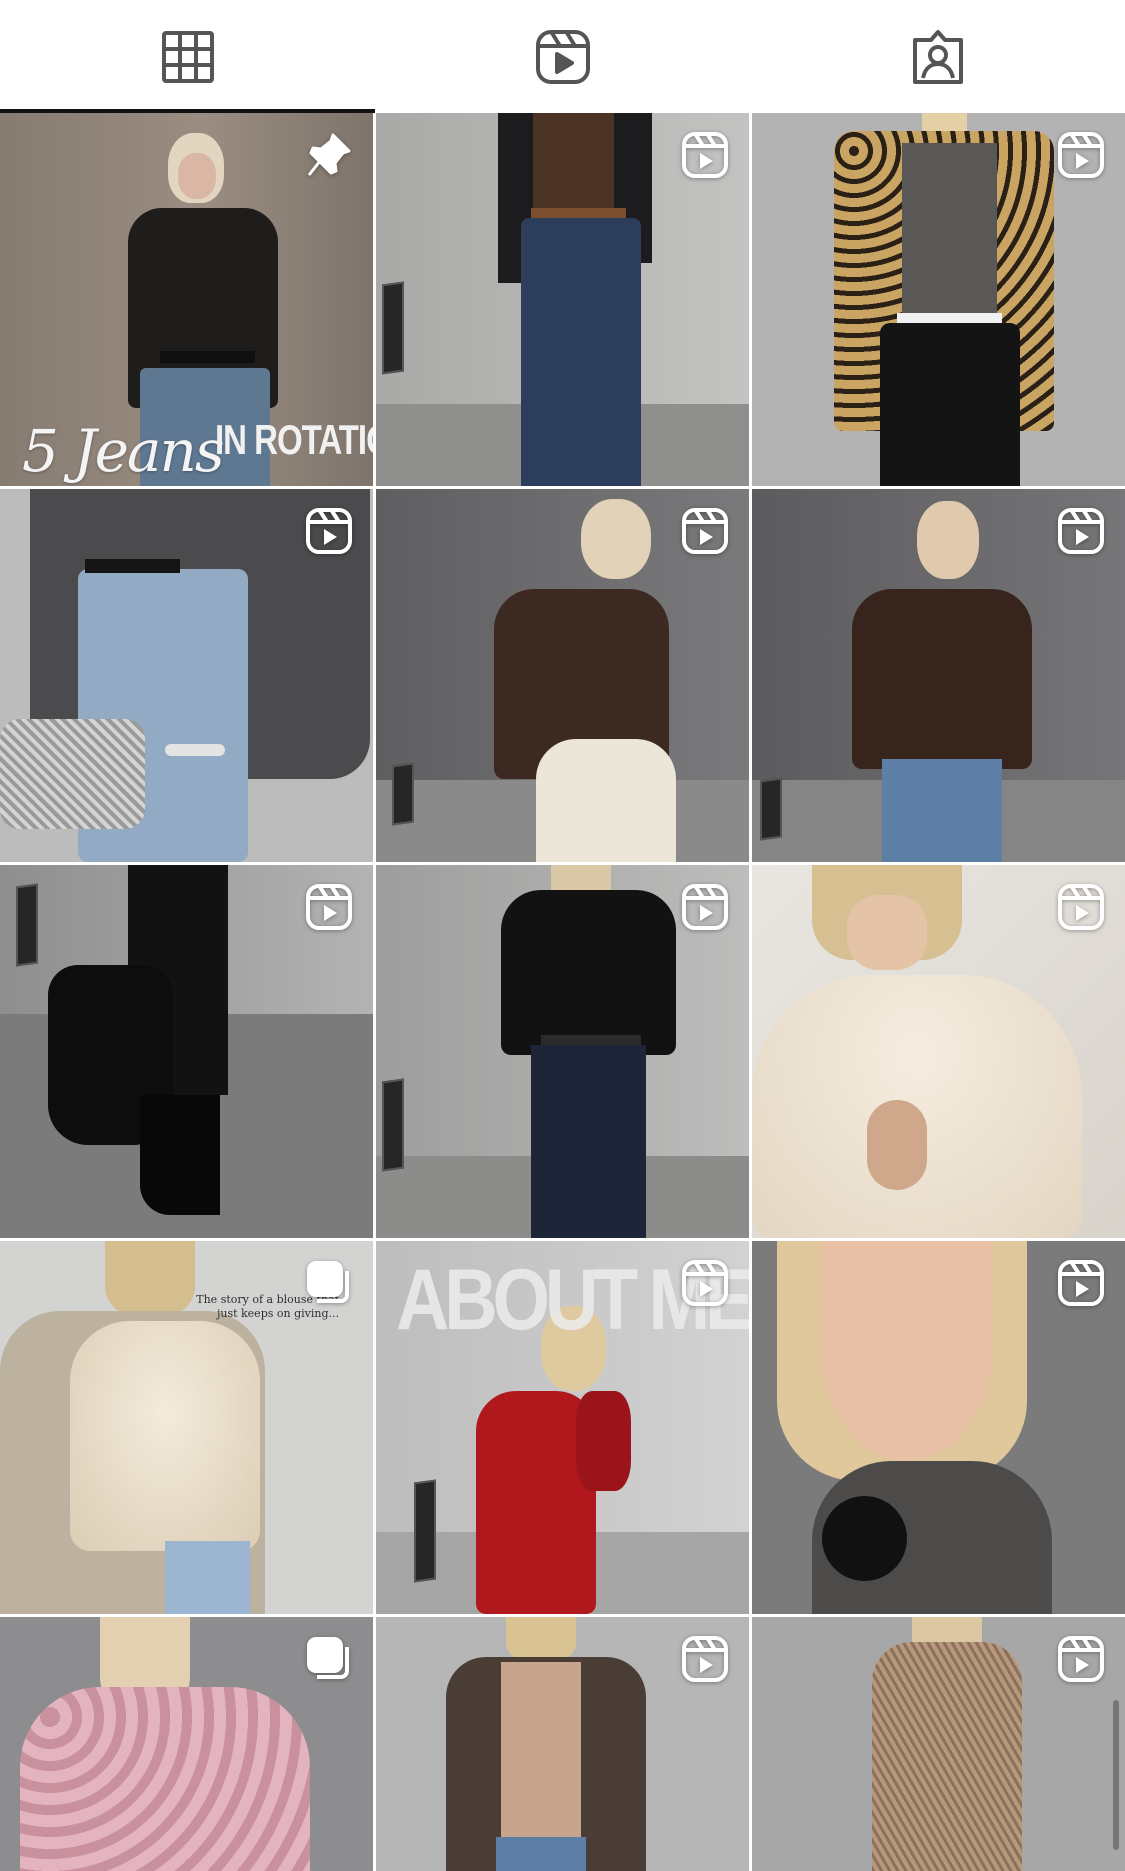 This screenshot has height=1871, width=1125. I want to click on tab-posts, so click(187, 56).